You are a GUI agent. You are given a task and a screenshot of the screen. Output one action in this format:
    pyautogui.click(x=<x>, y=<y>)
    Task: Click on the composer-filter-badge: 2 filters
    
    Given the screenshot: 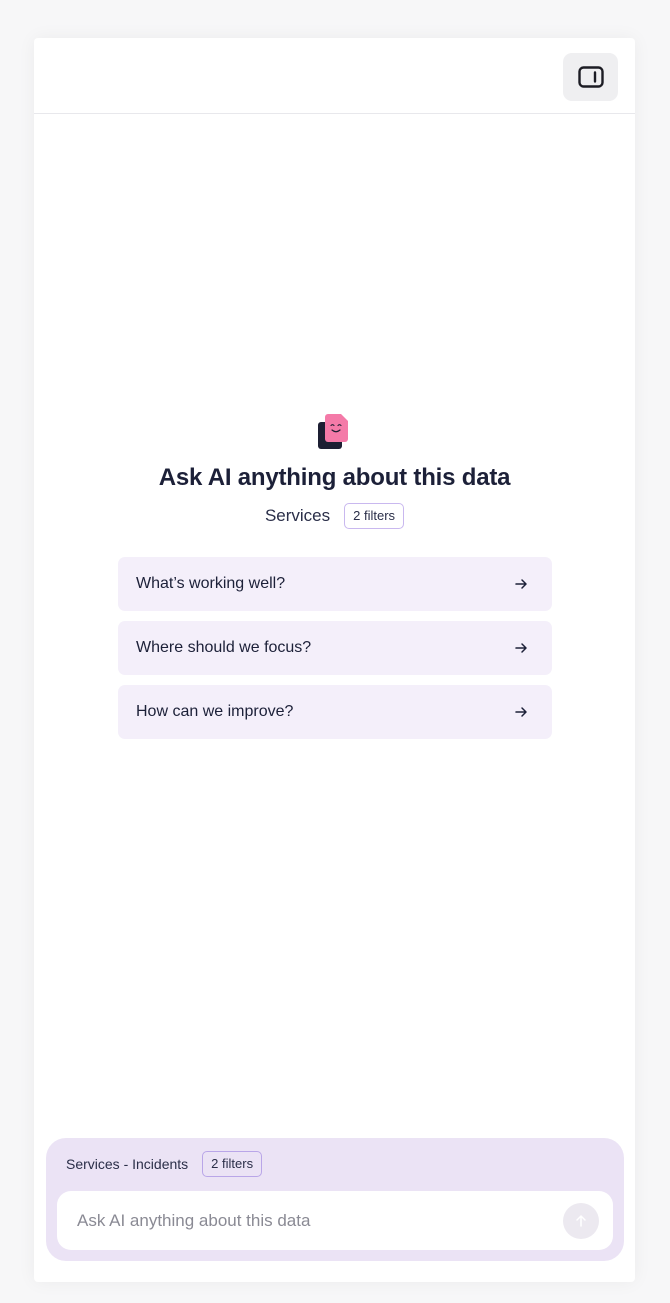 What is the action you would take?
    pyautogui.click(x=232, y=1164)
    